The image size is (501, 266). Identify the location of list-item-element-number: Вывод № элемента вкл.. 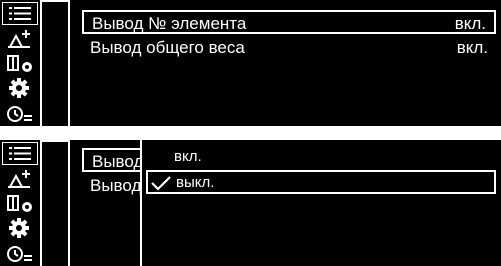
(289, 22).